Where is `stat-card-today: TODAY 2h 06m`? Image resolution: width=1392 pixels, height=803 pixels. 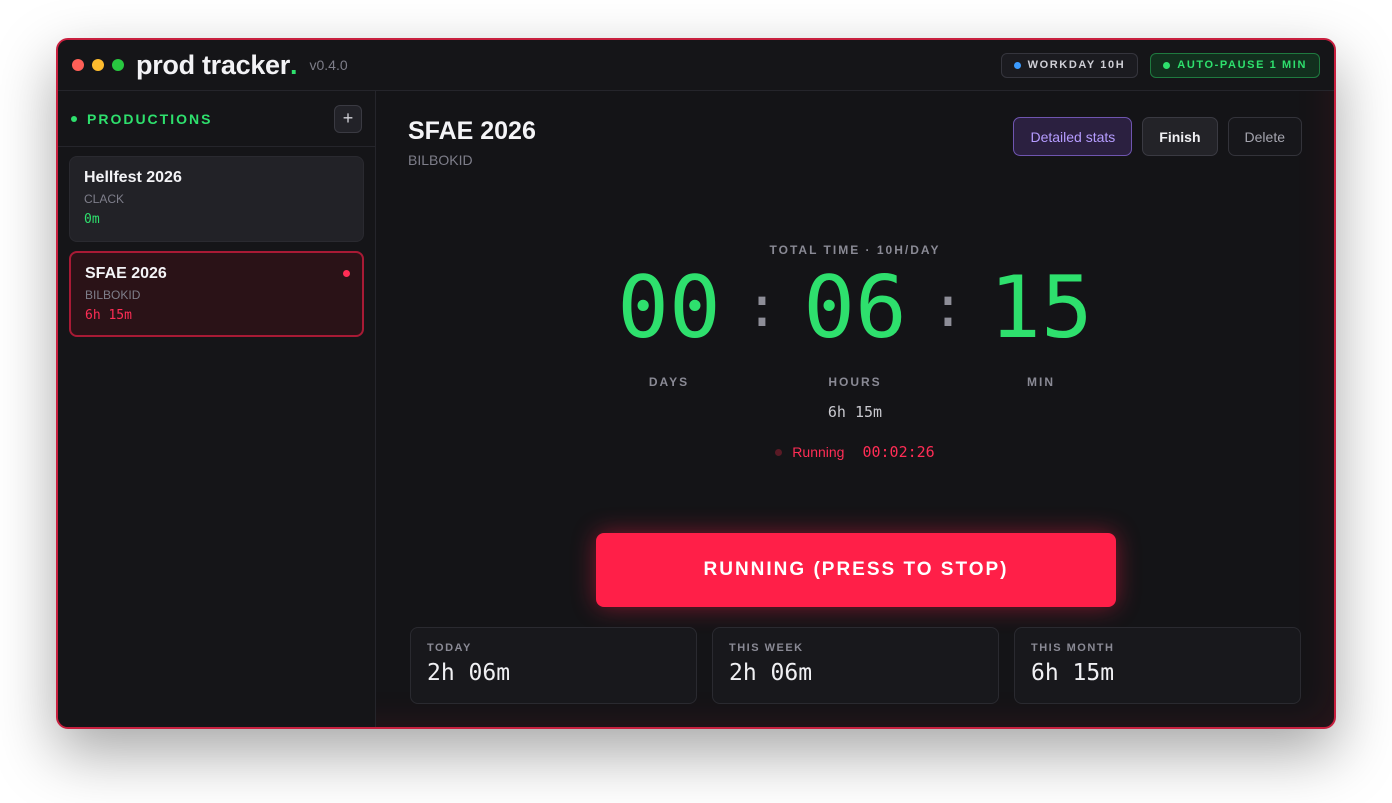 stat-card-today: TODAY 2h 06m is located at coordinates (553, 665).